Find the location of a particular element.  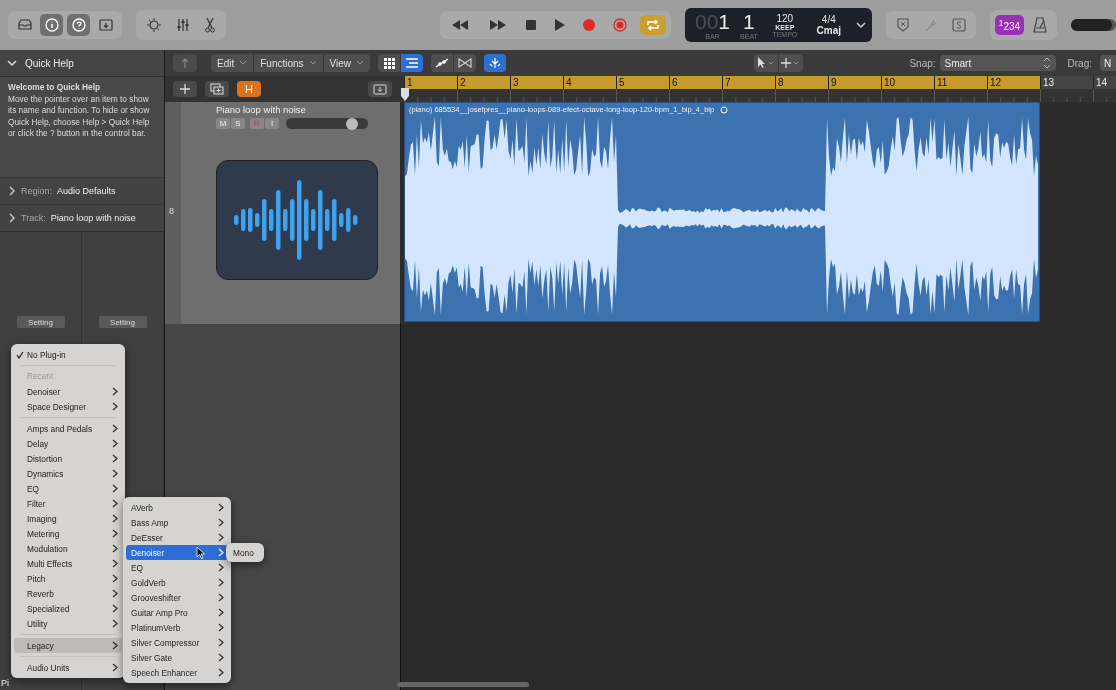

menu-item: Distortion is located at coordinates (68, 458).